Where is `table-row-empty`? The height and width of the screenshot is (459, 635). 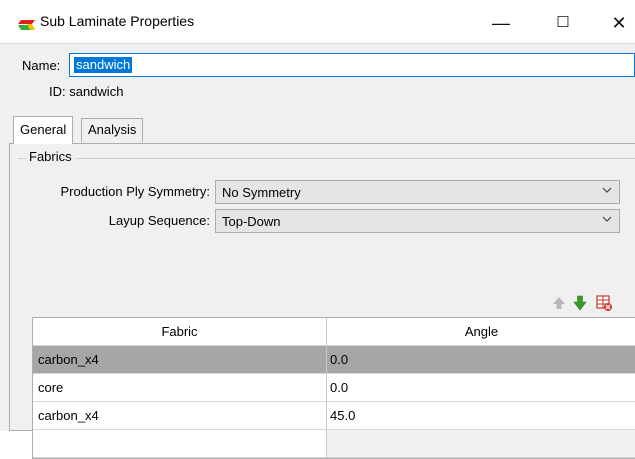 table-row-empty is located at coordinates (334, 444).